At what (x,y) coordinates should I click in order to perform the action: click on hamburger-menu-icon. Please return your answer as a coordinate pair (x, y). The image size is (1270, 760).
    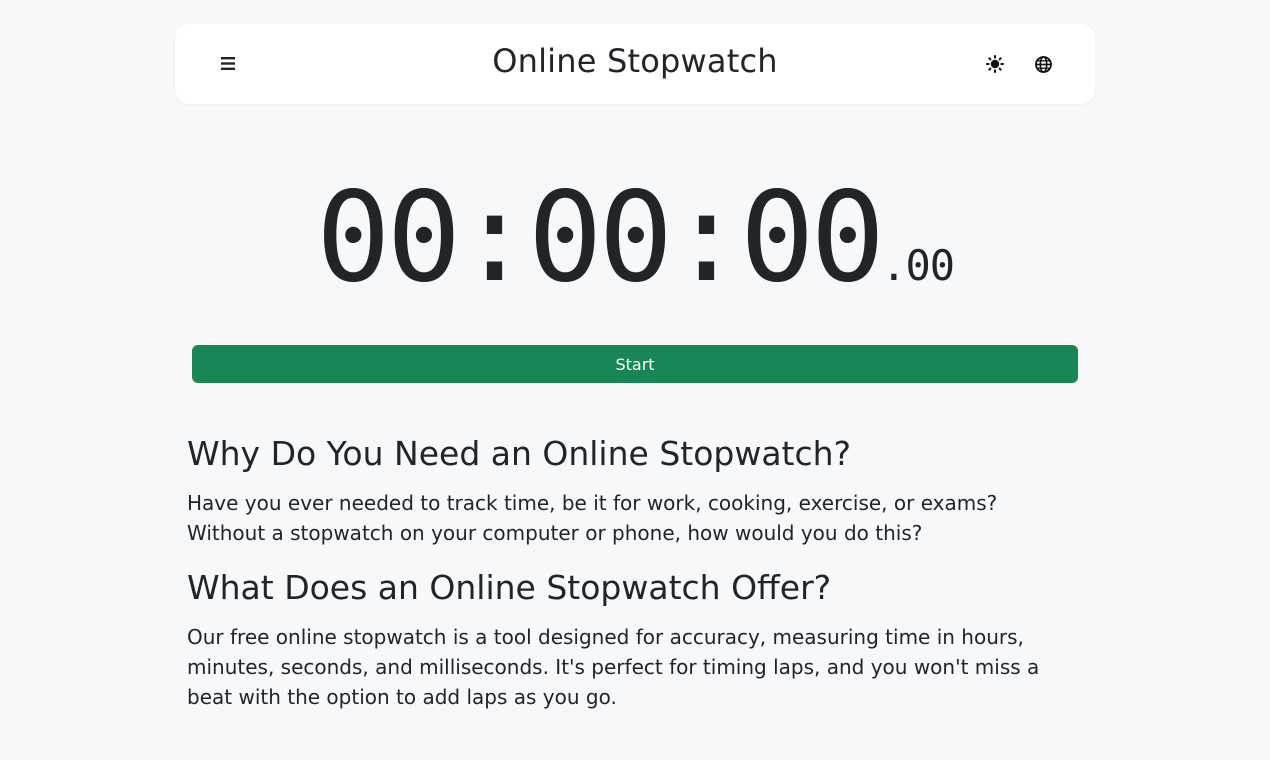
    Looking at the image, I should click on (228, 63).